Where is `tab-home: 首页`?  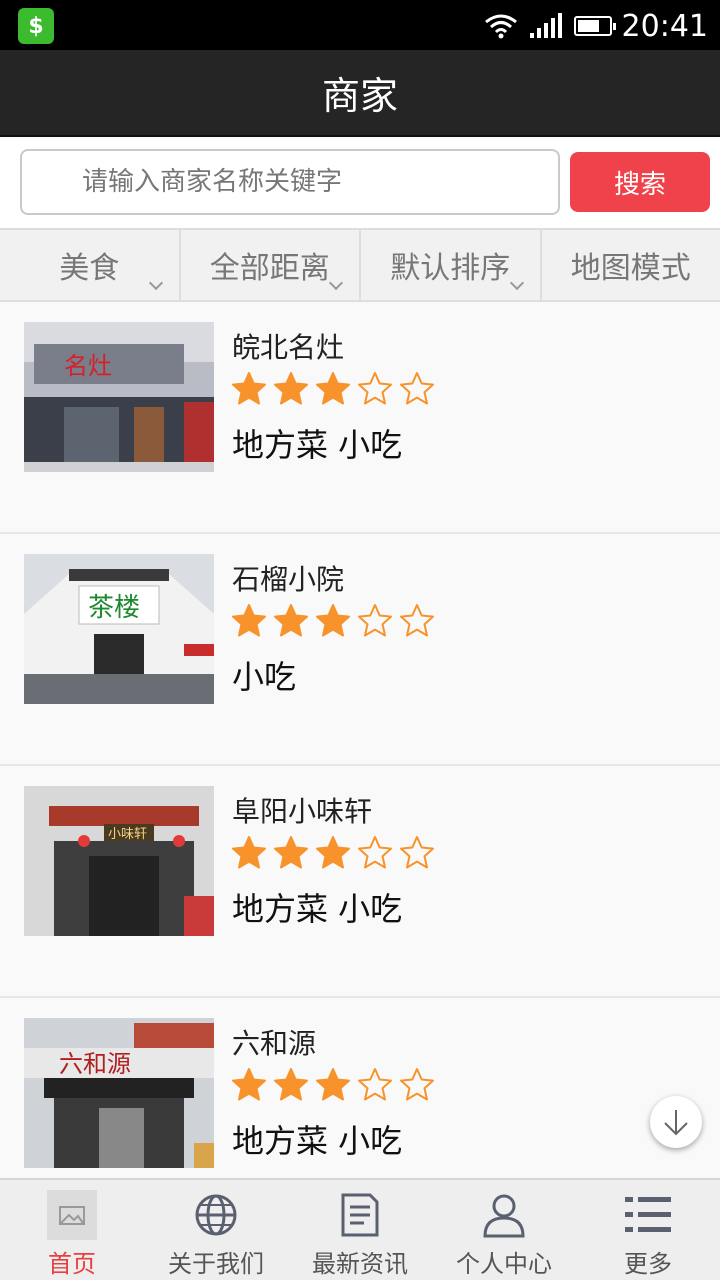 tab-home: 首页 is located at coordinates (72, 1230).